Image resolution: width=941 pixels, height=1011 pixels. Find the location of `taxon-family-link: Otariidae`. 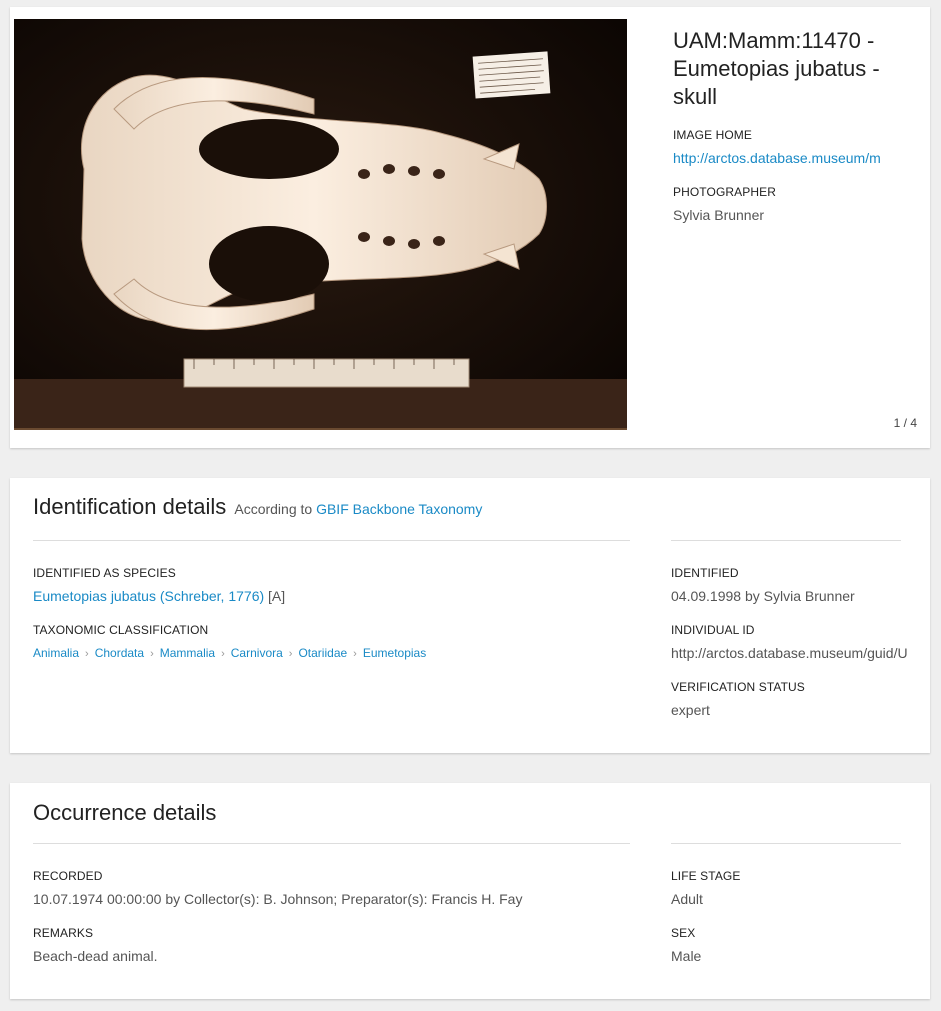

taxon-family-link: Otariidae is located at coordinates (322, 653).